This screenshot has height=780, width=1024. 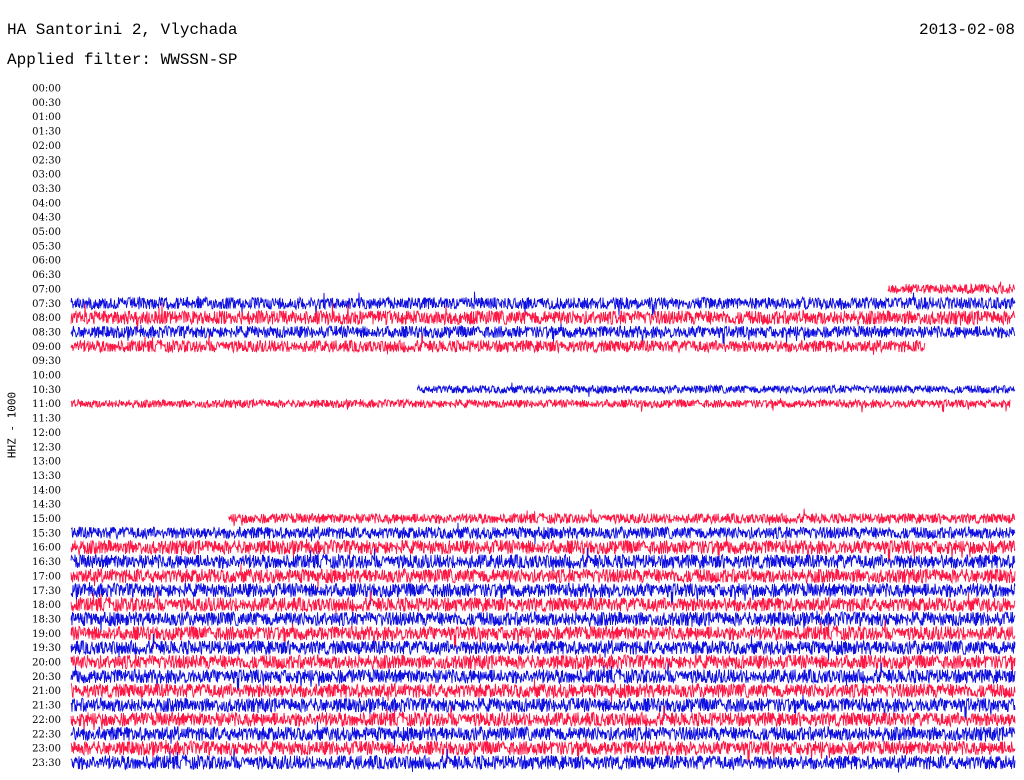 What do you see at coordinates (46, 749) in the screenshot?
I see `time-tick-label: 23:00` at bounding box center [46, 749].